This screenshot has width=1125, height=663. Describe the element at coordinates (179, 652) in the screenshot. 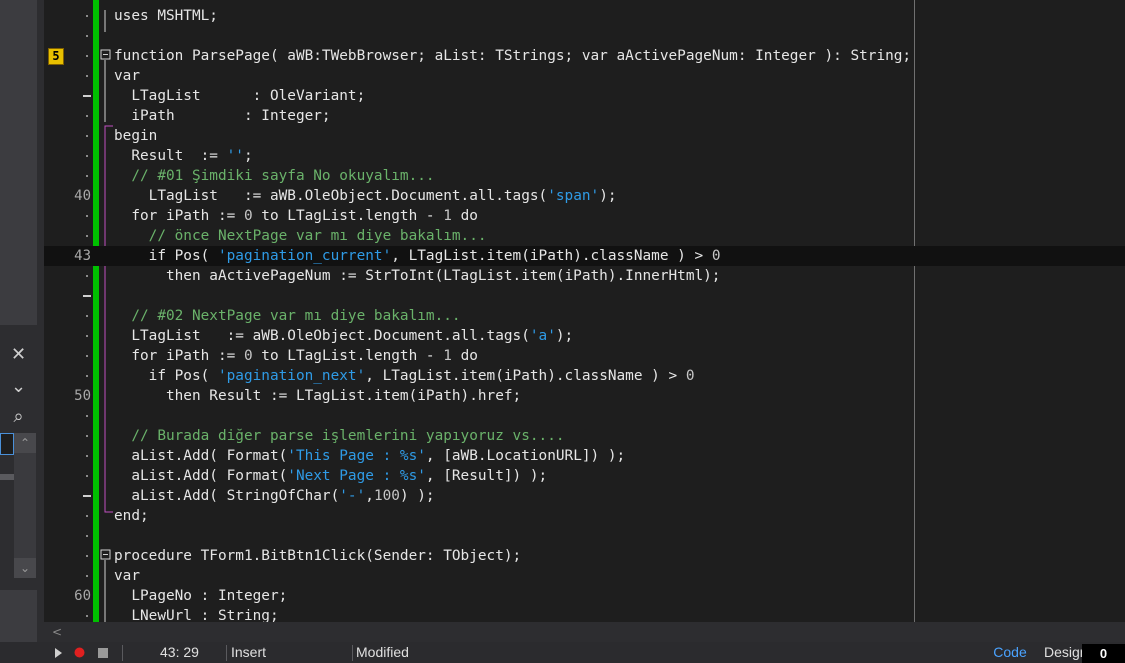

I see `cursor-position: 43: 29` at that location.